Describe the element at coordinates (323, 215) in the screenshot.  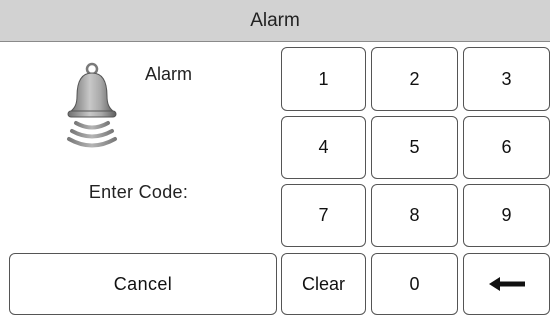
I see `key-7: 7` at that location.